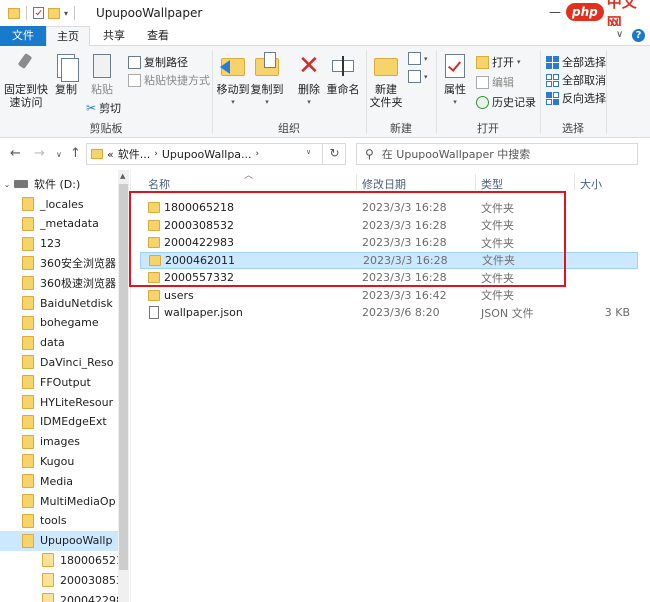 This screenshot has height=602, width=650. I want to click on column-header-name: 名称, so click(159, 184).